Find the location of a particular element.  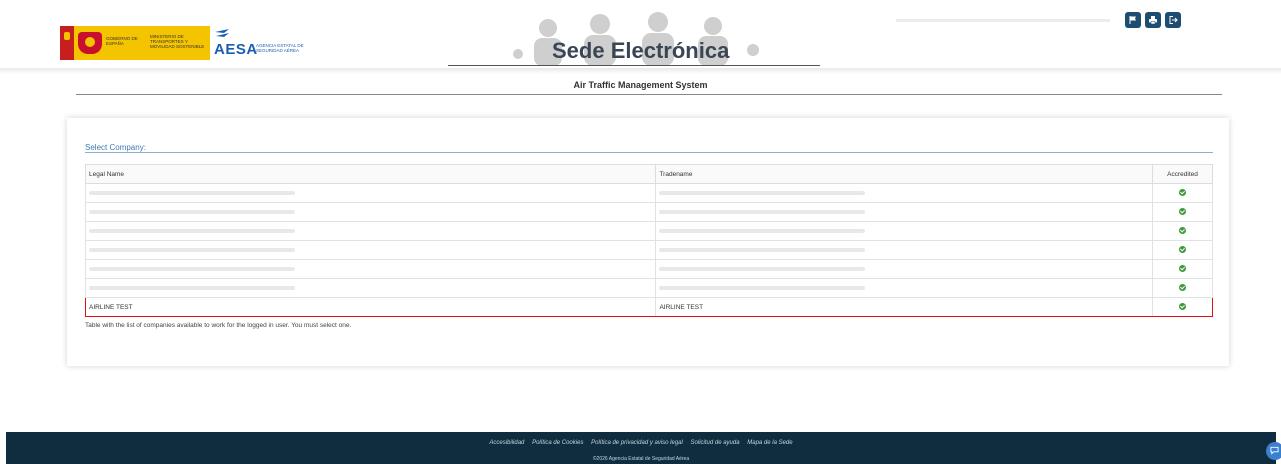

header-placeholder-bar is located at coordinates (1003, 20).